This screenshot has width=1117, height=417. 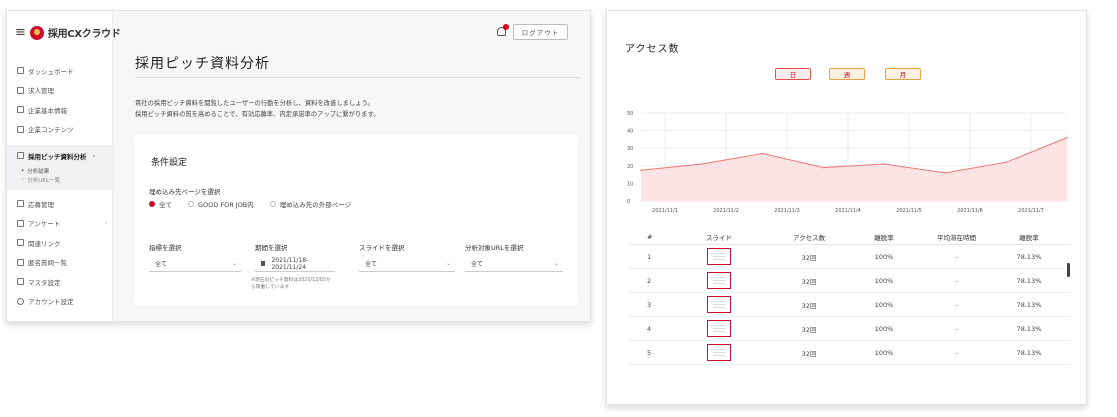 What do you see at coordinates (195, 264) in the screenshot?
I see `metric-select: 全て ⌄` at bounding box center [195, 264].